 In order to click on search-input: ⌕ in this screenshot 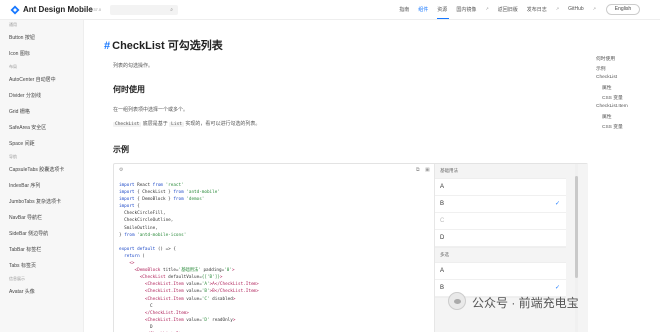, I will do `click(144, 10)`.